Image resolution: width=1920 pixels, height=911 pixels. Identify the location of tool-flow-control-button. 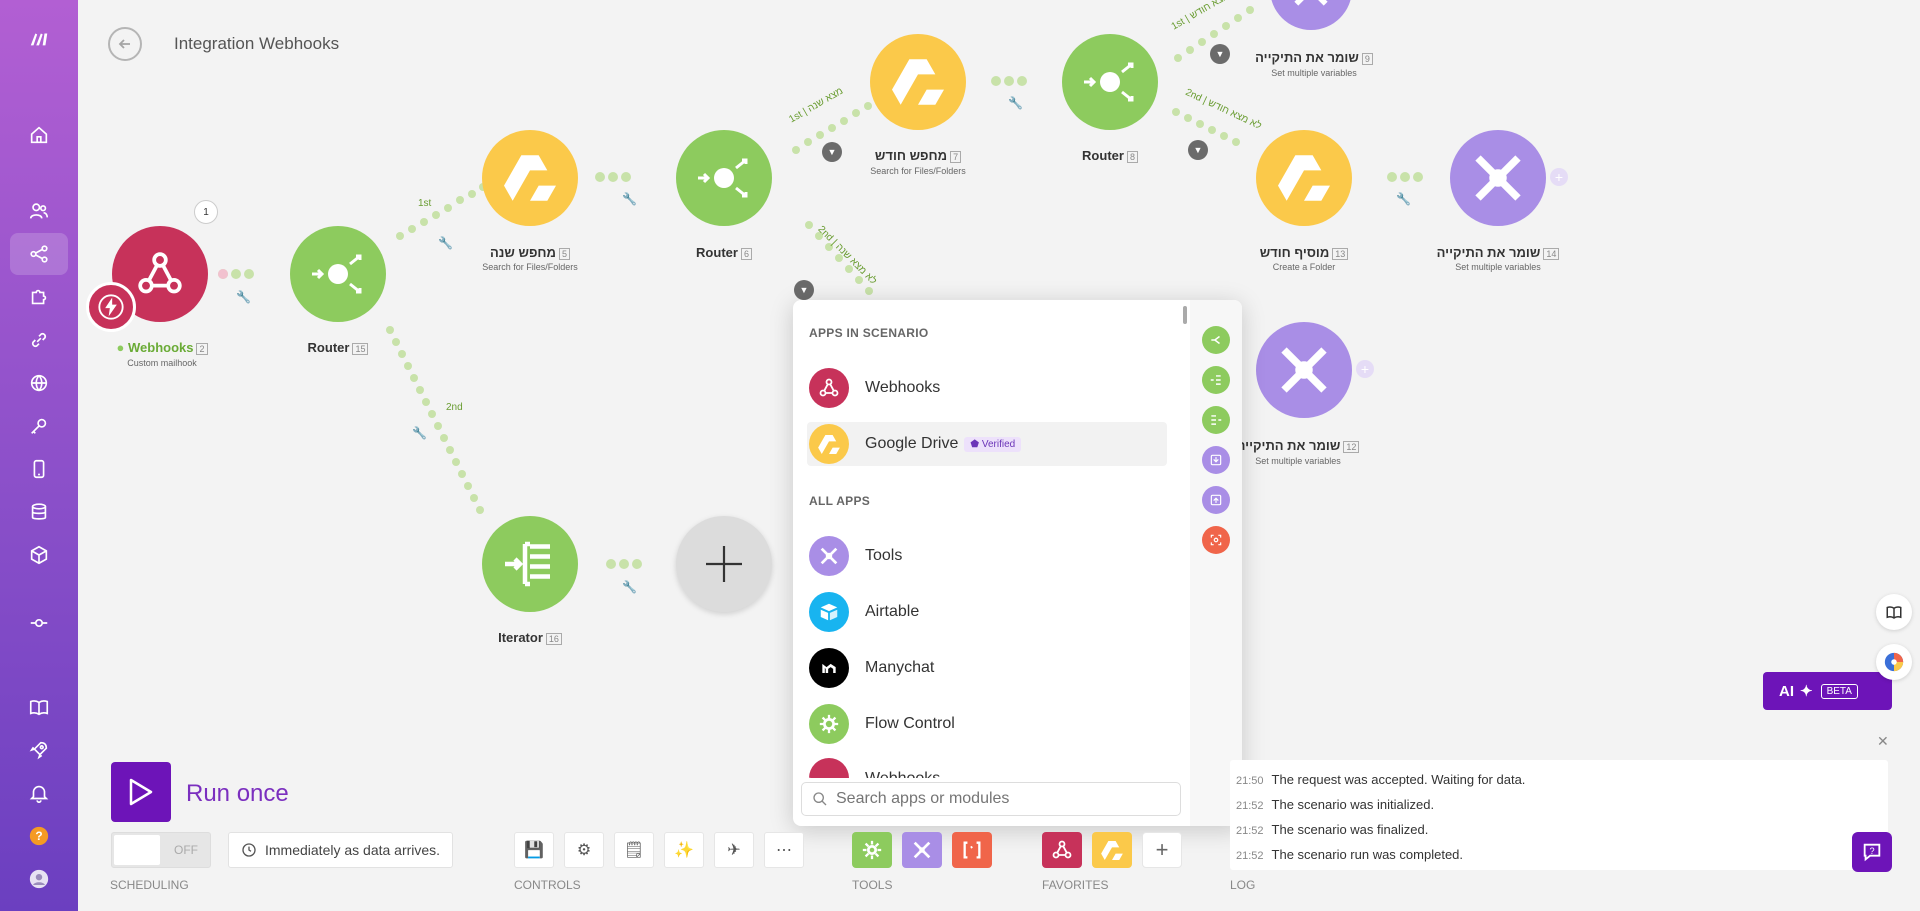
(872, 850).